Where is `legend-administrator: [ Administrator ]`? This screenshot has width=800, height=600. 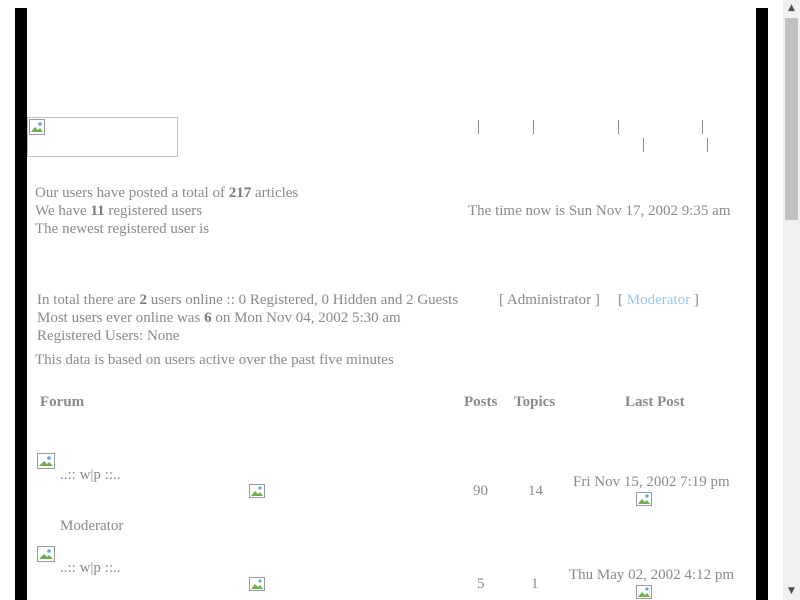 legend-administrator: [ Administrator ] is located at coordinates (549, 300).